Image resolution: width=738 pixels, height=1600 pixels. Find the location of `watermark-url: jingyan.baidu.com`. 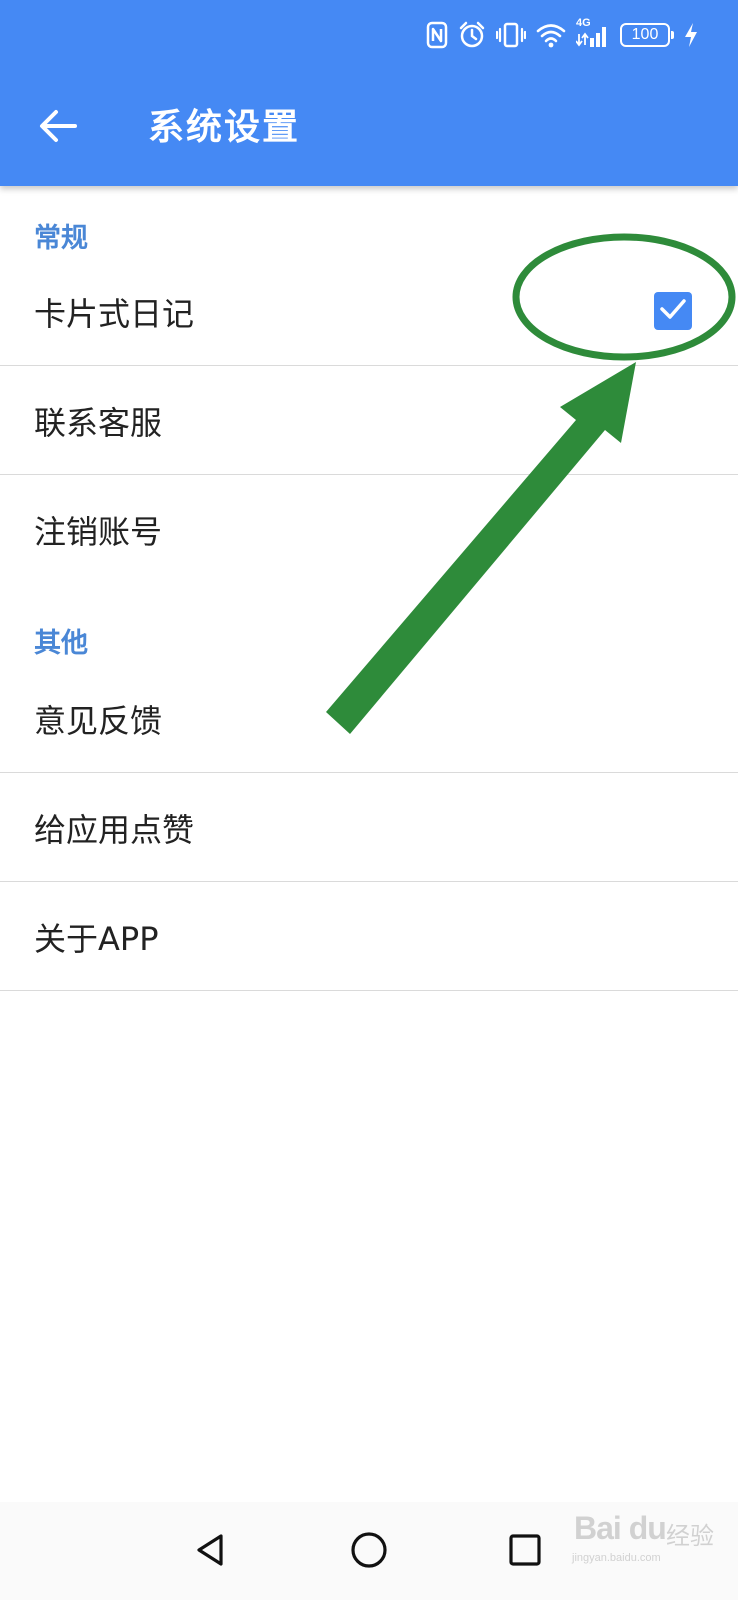

watermark-url: jingyan.baidu.com is located at coordinates (616, 1558).